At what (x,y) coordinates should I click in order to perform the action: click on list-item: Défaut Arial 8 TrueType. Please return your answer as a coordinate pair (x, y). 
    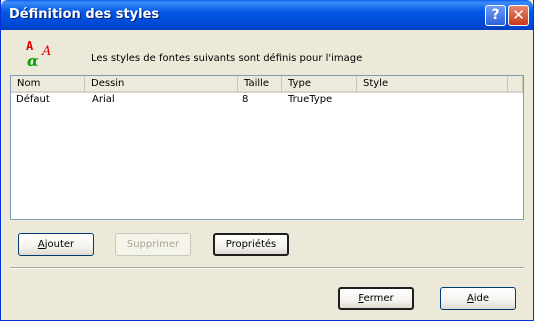
    Looking at the image, I should click on (267, 101).